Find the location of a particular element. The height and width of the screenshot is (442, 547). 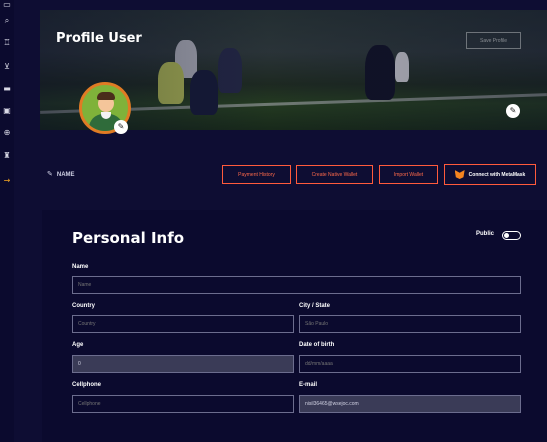

country-label: Country is located at coordinates (83, 306).